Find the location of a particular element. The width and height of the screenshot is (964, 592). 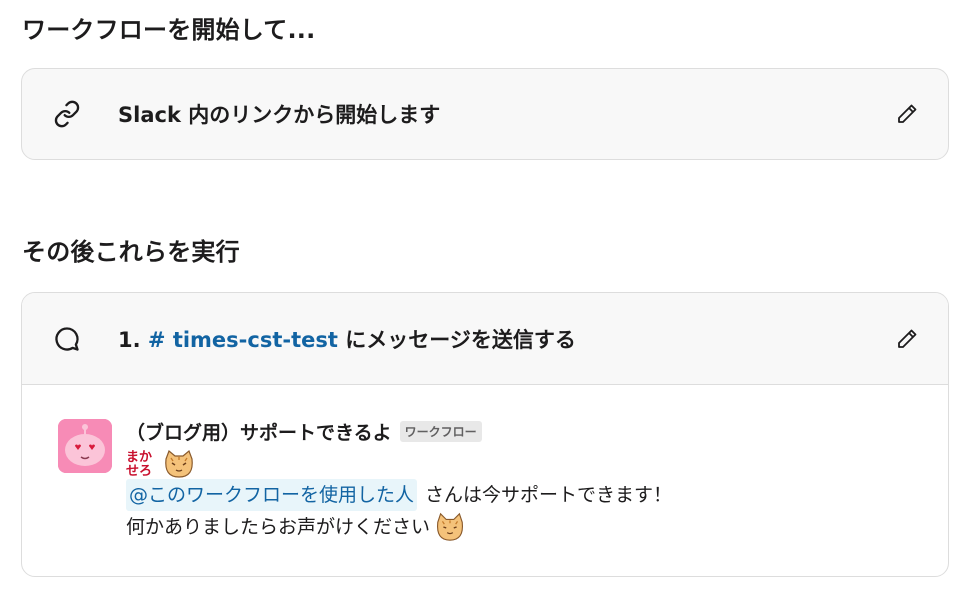

step-label: 1. # times-cst-test にメッセージを送信する is located at coordinates (347, 339).